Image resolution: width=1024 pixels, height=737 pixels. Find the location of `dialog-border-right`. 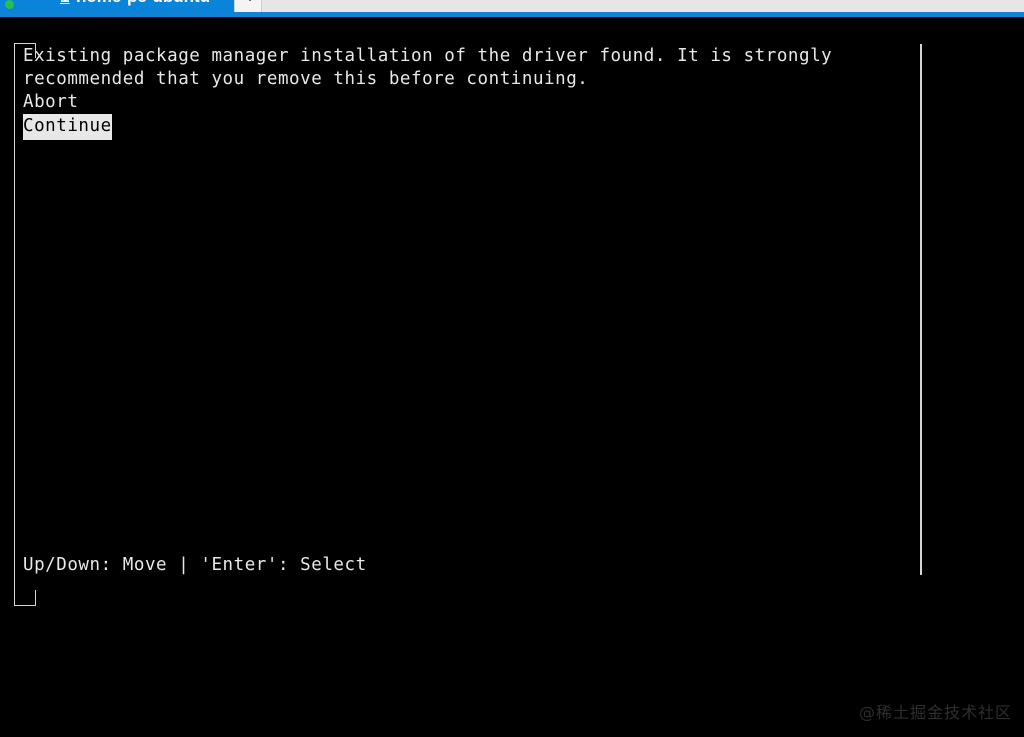

dialog-border-right is located at coordinates (921, 309).